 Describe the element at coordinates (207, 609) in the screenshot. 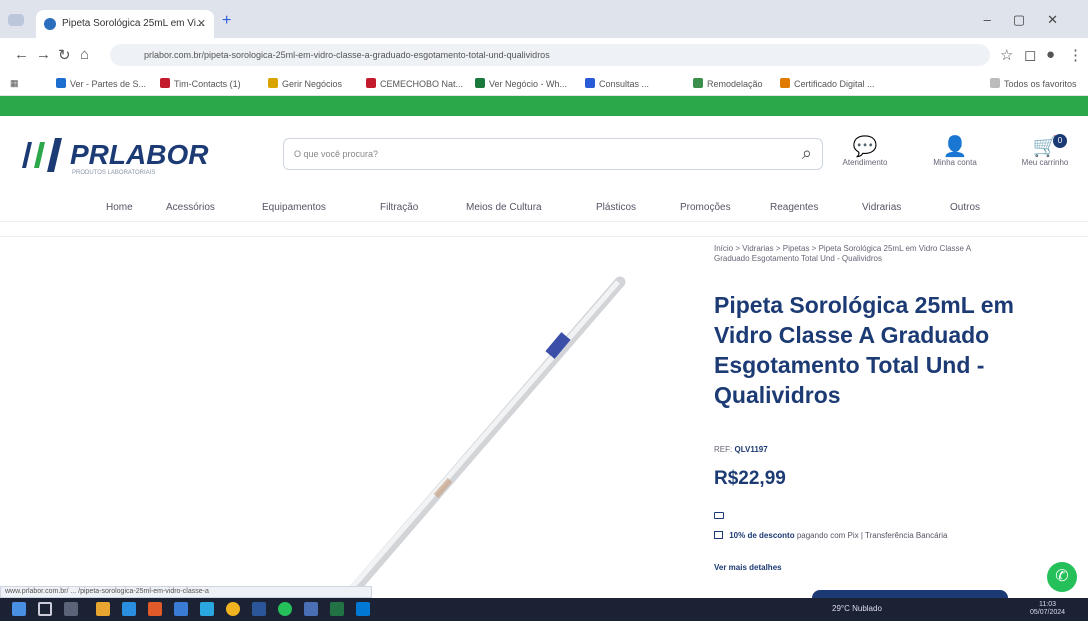

I see `edge-icon` at that location.